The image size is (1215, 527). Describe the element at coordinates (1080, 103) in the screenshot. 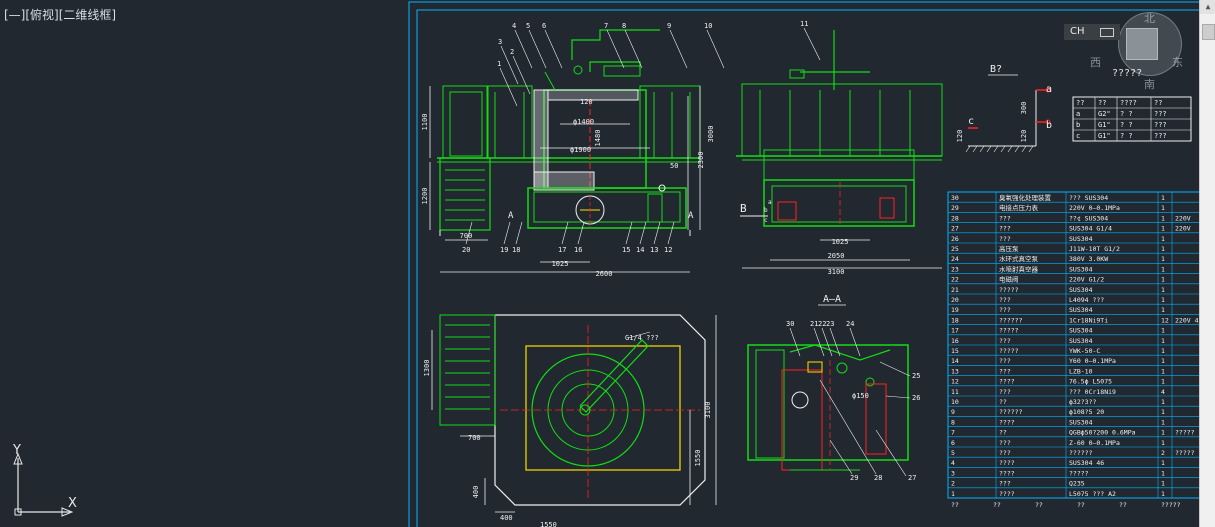

I see `nozzle-table-cell: ??` at that location.